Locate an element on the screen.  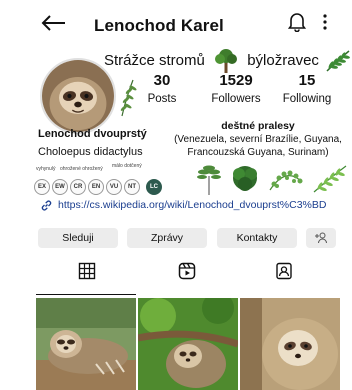
stat-posts: 30 Posts is located at coordinates (162, 88).